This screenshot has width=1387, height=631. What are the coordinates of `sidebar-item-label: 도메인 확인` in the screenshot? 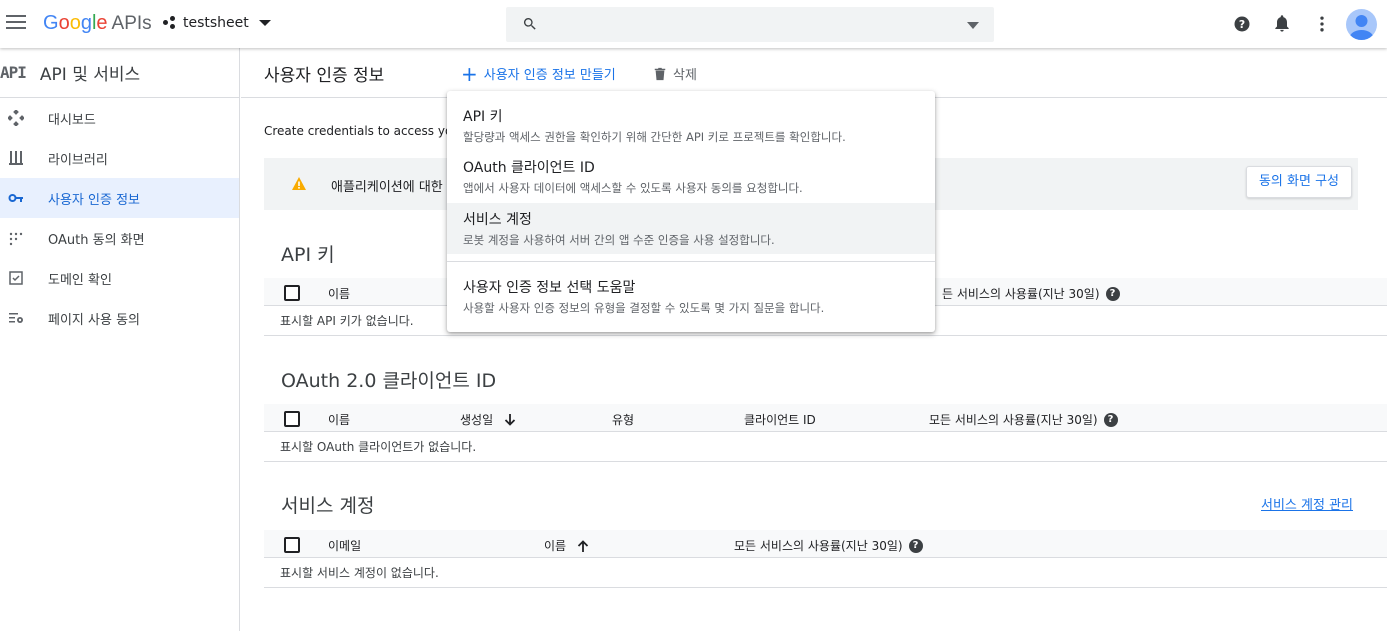 It's located at (80, 280).